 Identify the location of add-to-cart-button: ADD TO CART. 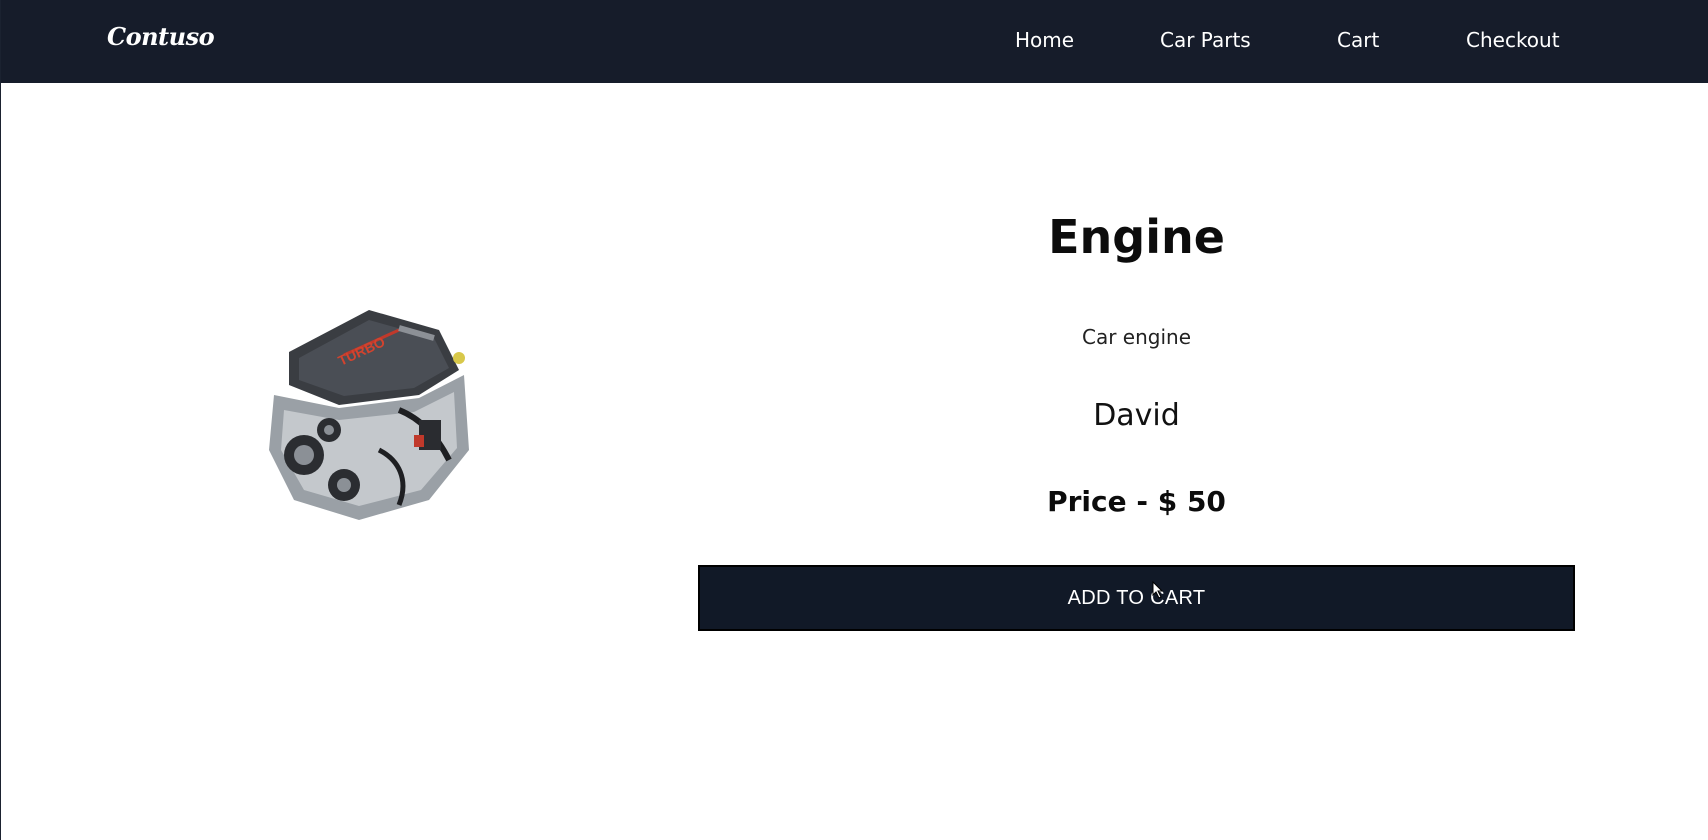
(1136, 598).